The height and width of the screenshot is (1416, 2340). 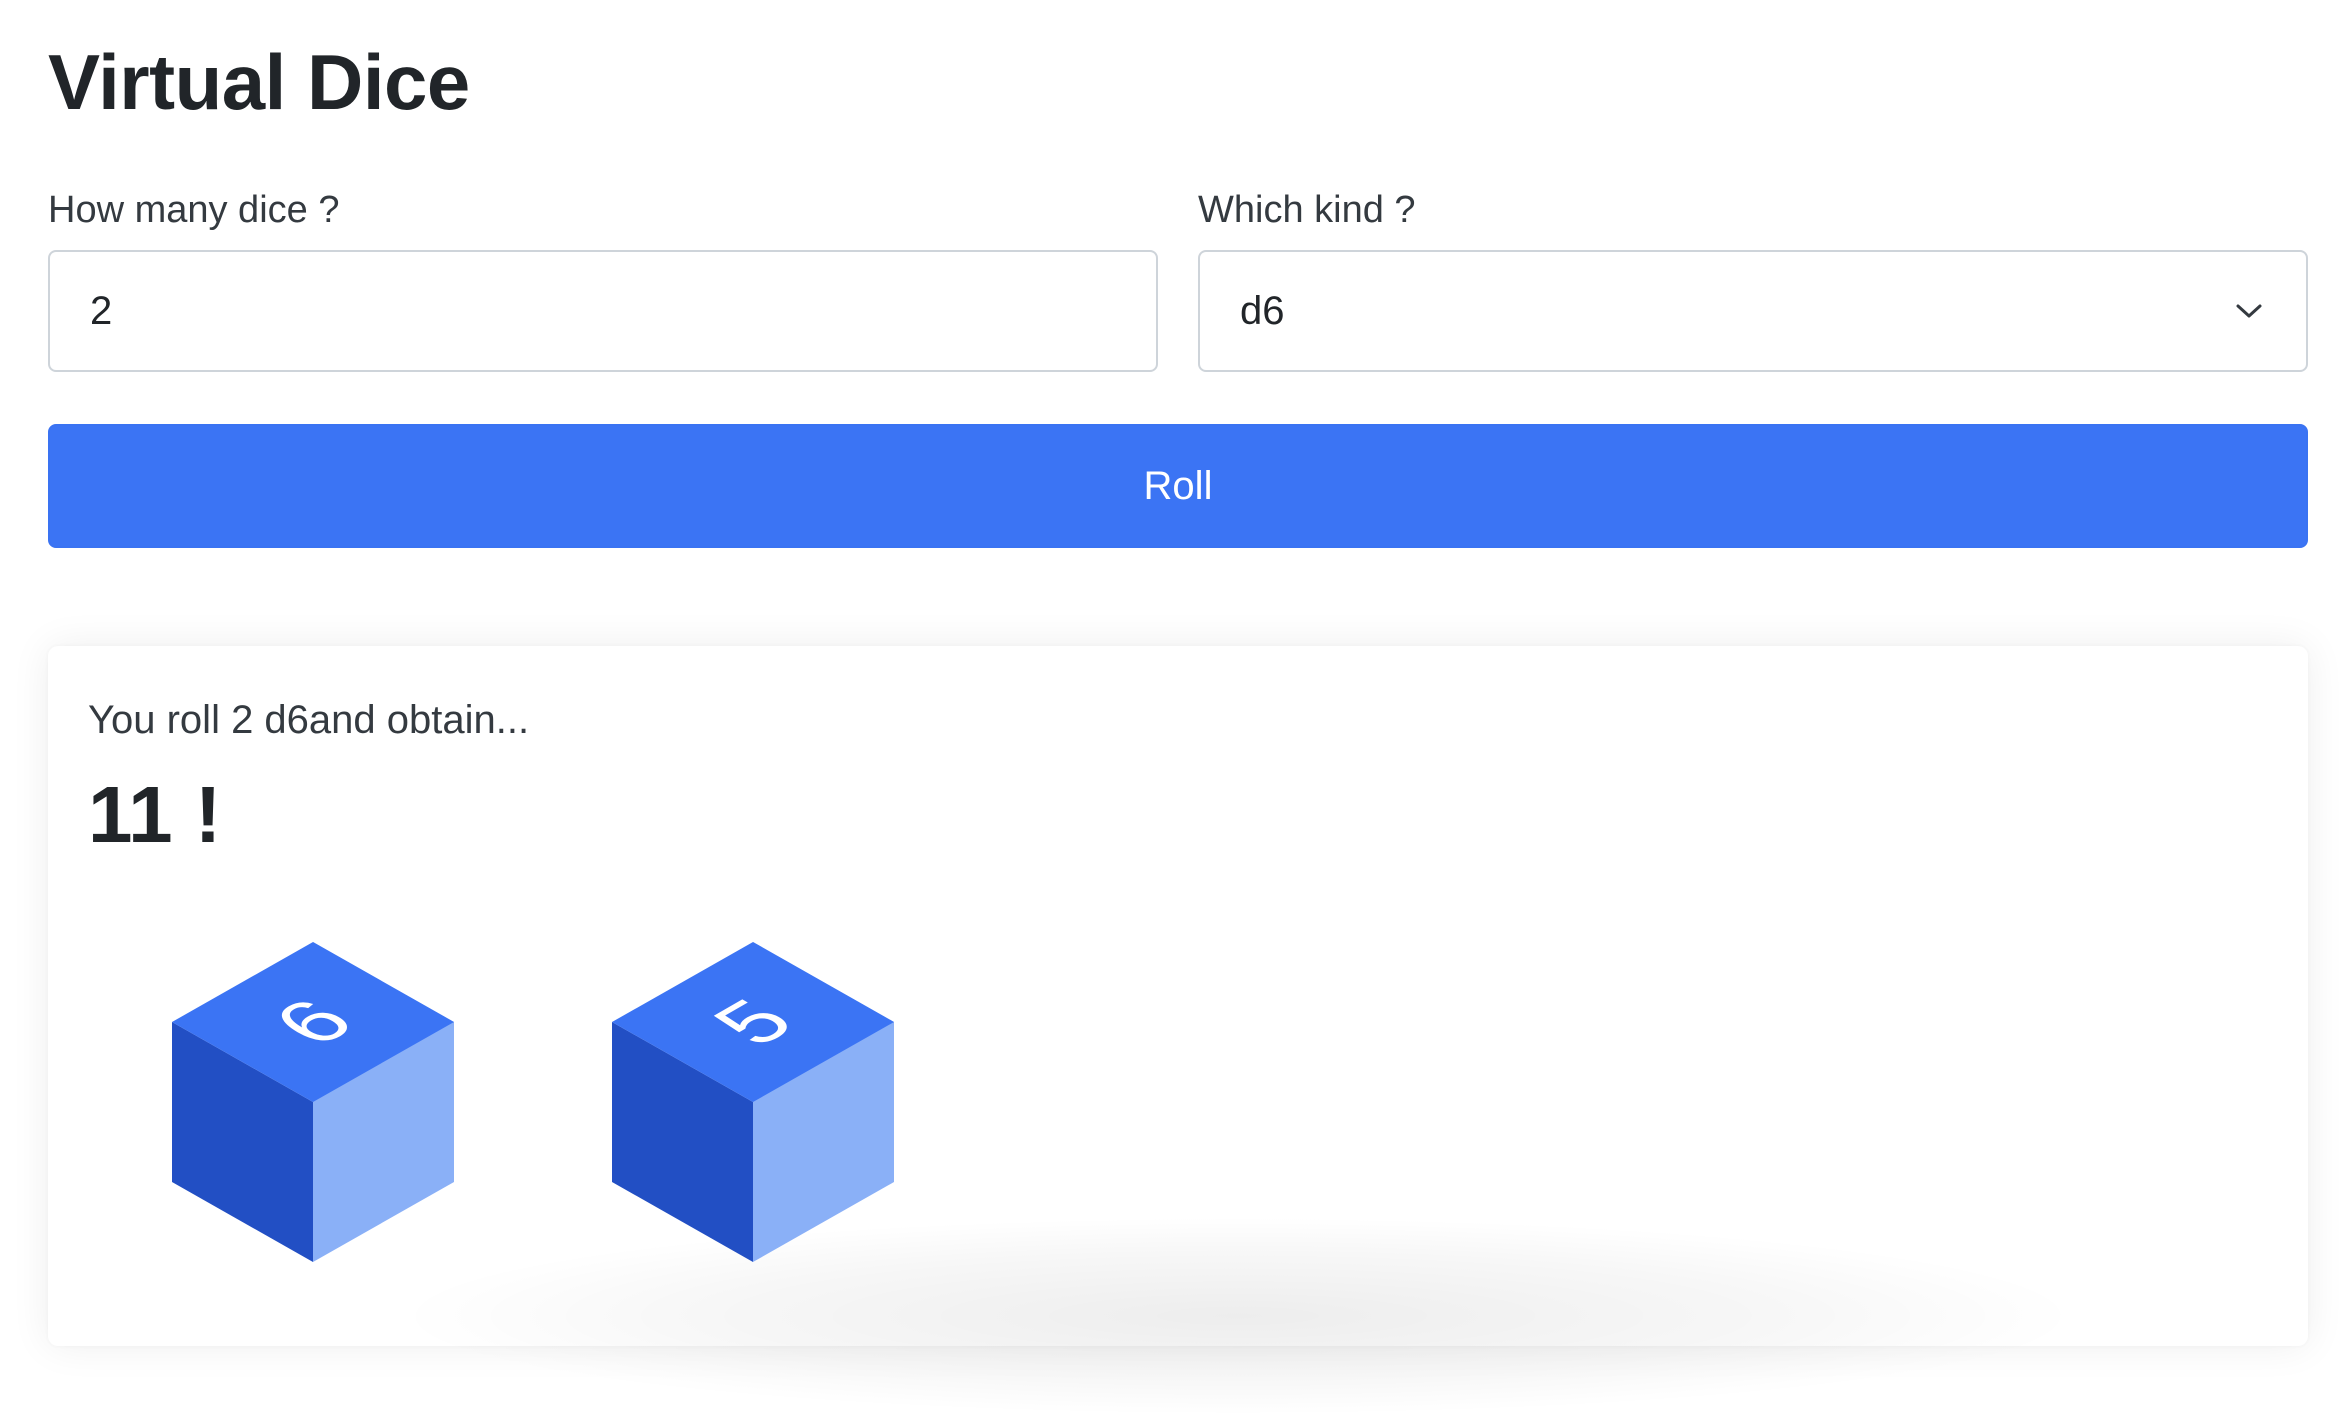 I want to click on die: 6, so click(x=313, y=1102).